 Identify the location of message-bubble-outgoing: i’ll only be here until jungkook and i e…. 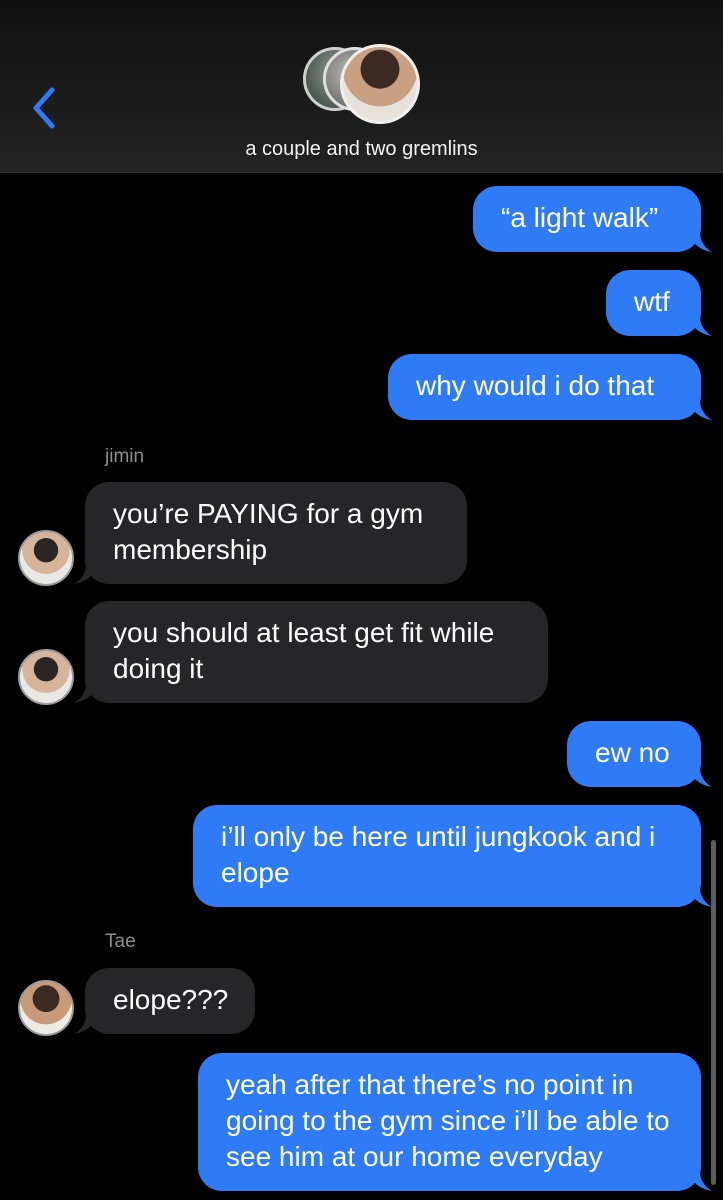
(447, 856).